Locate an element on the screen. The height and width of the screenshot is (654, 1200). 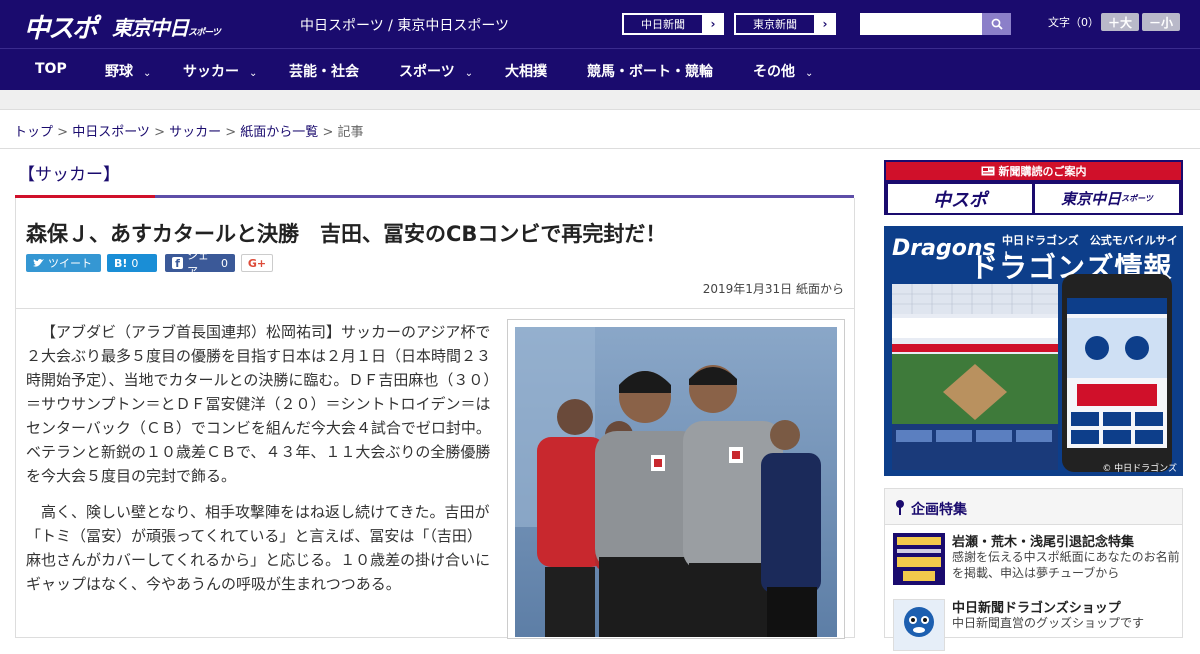
nav-label: 競馬・ボート・競輪 is located at coordinates (650, 72).